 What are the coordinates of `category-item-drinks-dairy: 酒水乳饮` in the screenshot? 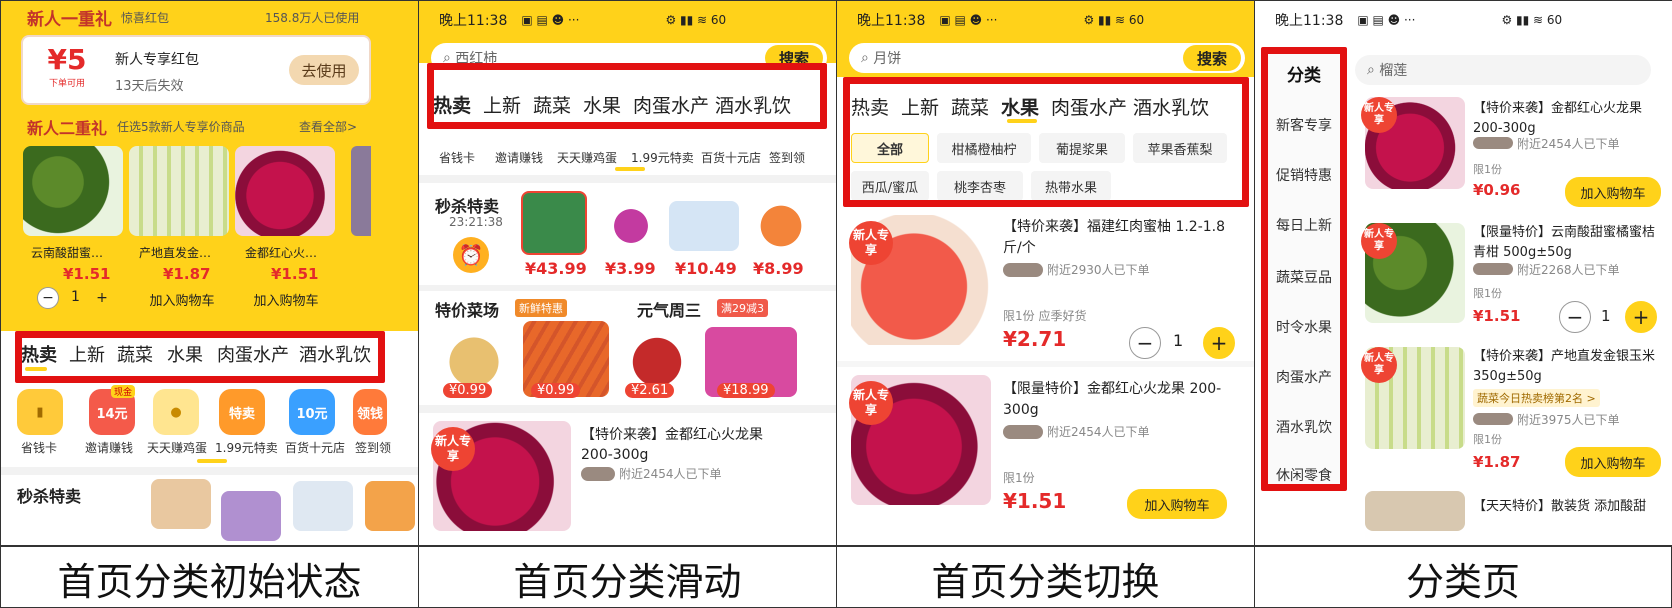 It's located at (1304, 427).